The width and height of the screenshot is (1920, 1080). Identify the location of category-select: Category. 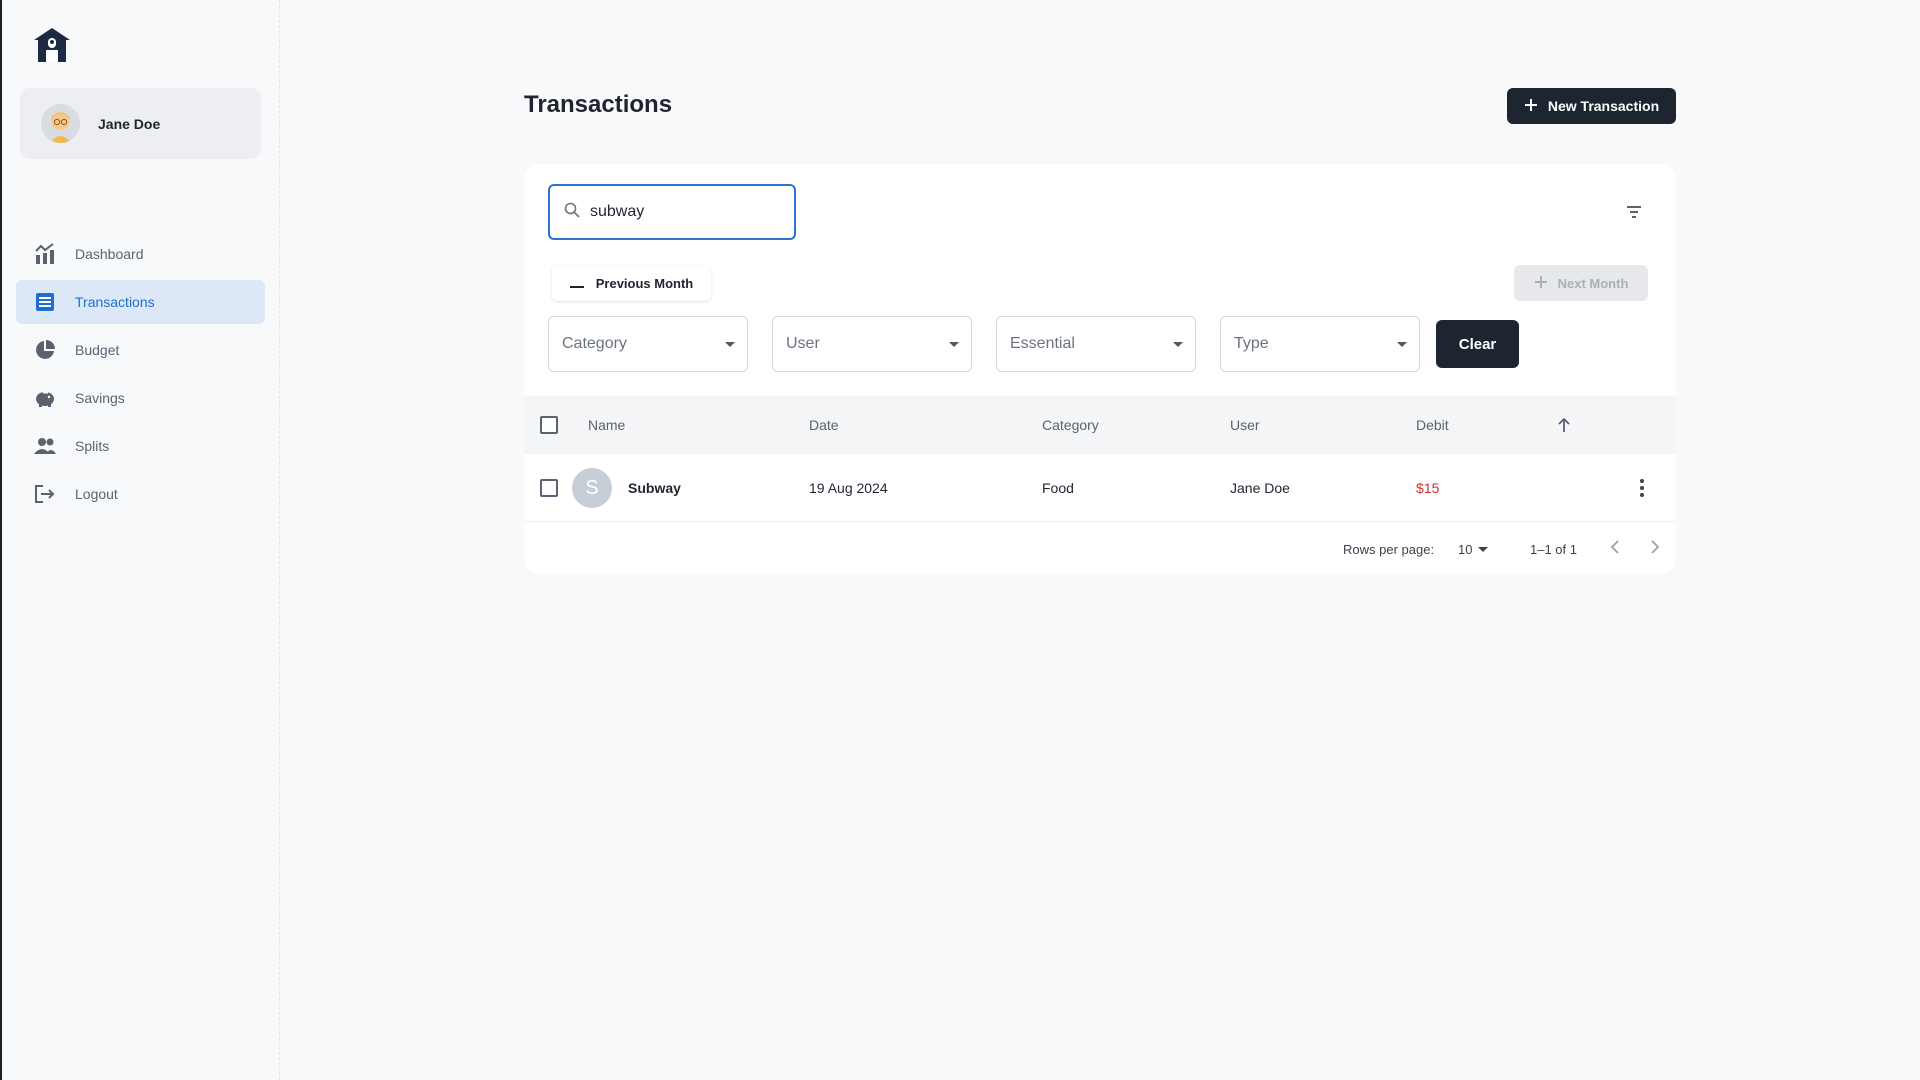
(648, 344).